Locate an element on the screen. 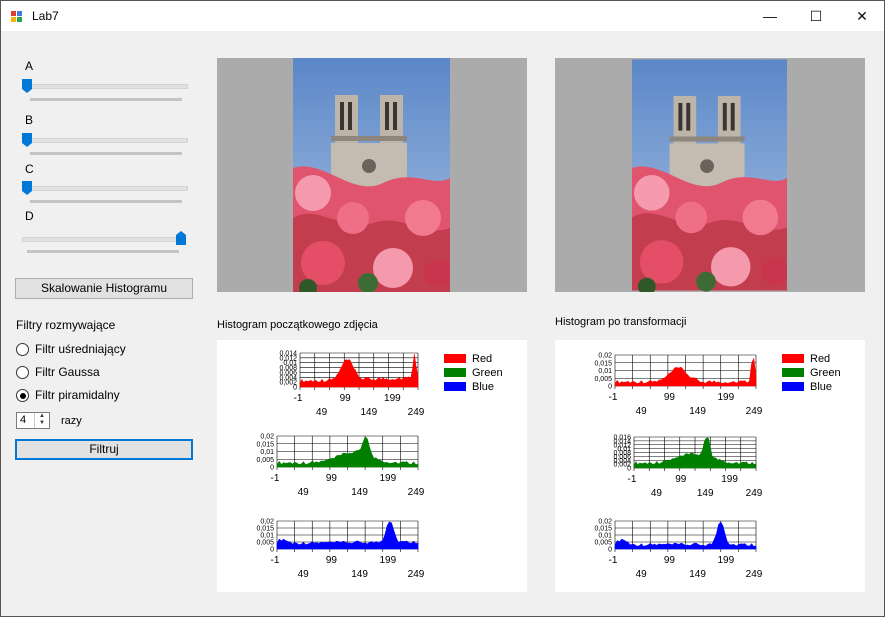  transformed-red-y-tick: 0,02 is located at coordinates (605, 356).